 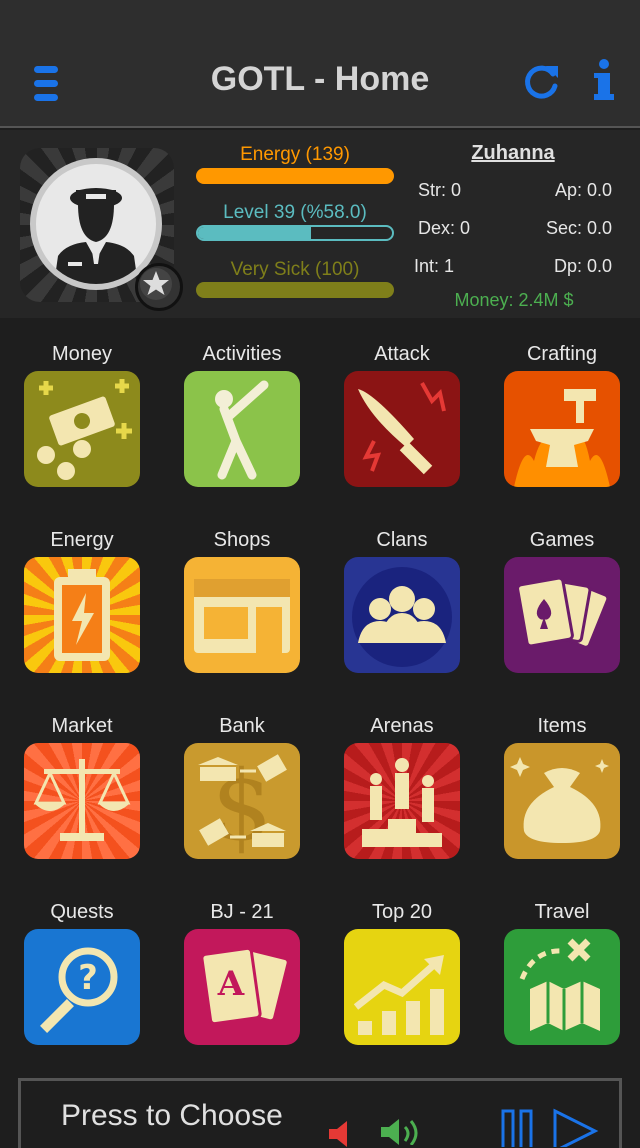 I want to click on tile-label: BJ - 21, so click(x=242, y=912).